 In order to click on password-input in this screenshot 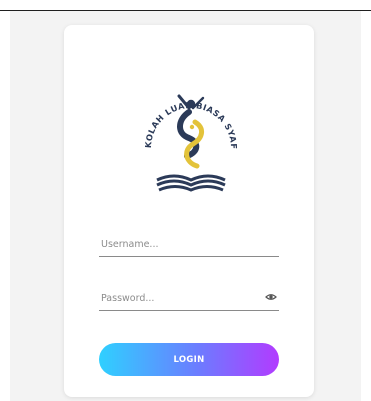, I will do `click(181, 298)`.